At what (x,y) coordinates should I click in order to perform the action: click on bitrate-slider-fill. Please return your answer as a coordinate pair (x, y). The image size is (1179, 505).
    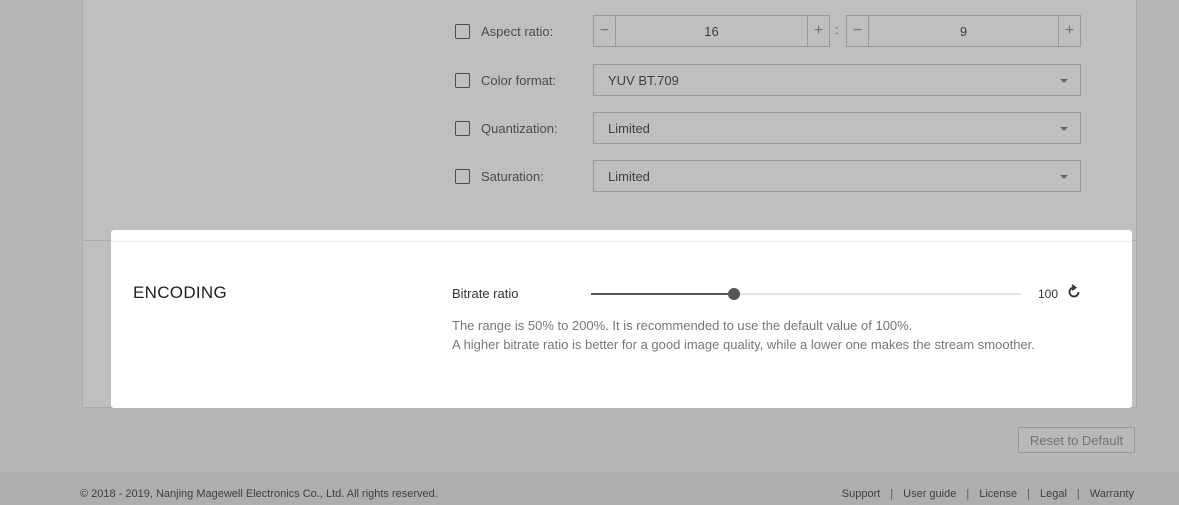
    Looking at the image, I should click on (663, 294).